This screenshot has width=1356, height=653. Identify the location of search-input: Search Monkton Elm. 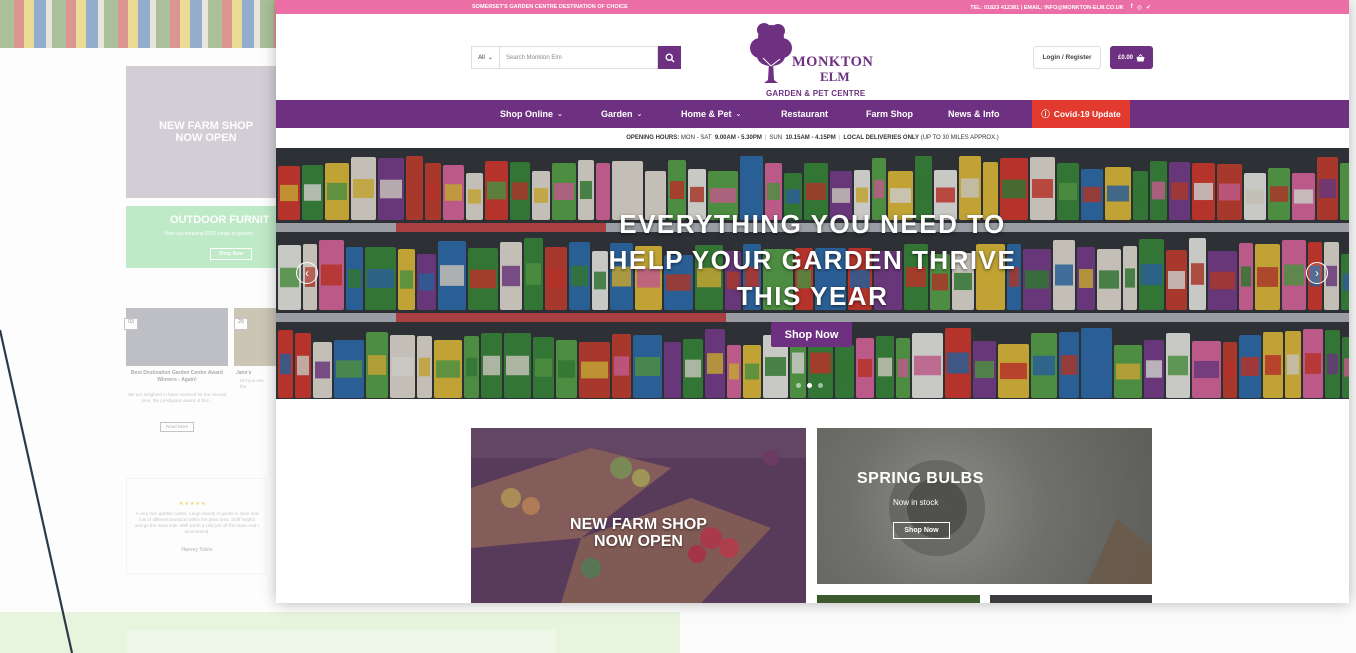
(579, 57).